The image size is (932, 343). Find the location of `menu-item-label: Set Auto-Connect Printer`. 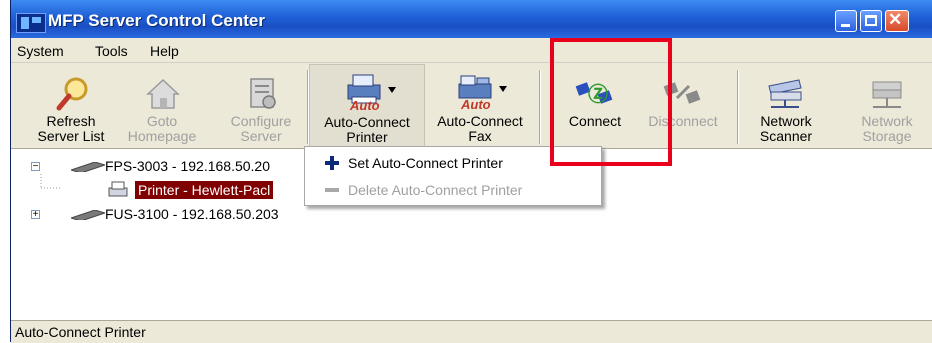

menu-item-label: Set Auto-Connect Printer is located at coordinates (425, 163).